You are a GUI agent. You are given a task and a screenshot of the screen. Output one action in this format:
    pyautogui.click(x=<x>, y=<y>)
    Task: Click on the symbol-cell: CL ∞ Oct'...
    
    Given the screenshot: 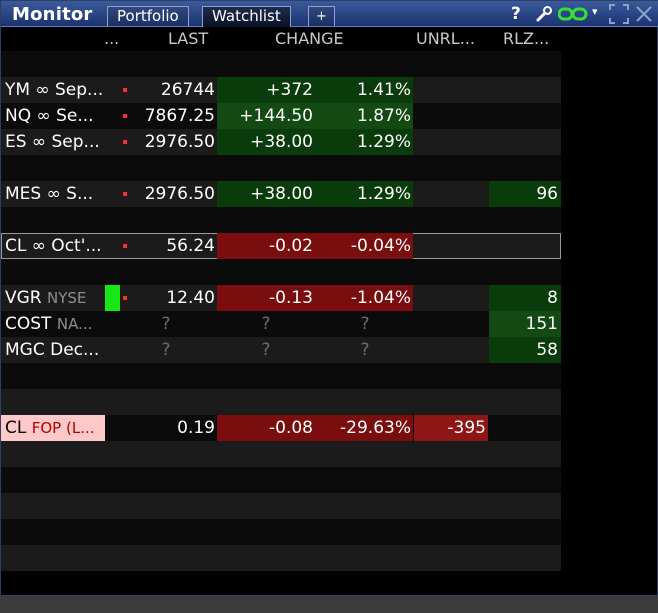 What is the action you would take?
    pyautogui.click(x=61, y=246)
    